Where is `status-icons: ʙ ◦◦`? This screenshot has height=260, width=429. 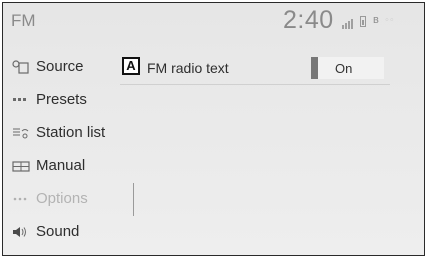
status-icons: ʙ ◦◦ is located at coordinates (382, 21).